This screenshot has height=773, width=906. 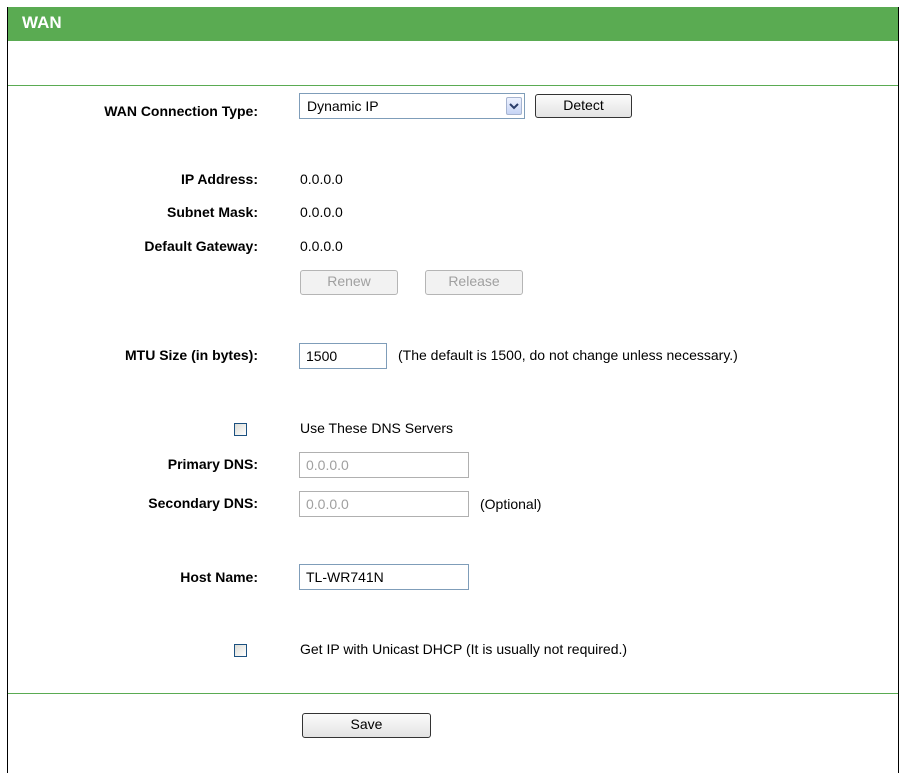 What do you see at coordinates (453, 24) in the screenshot?
I see `page-header: WAN` at bounding box center [453, 24].